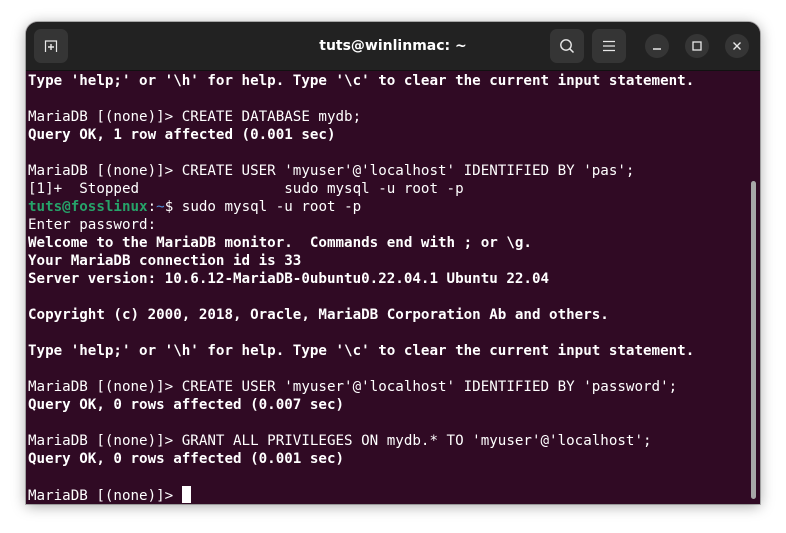 The width and height of the screenshot is (786, 533). I want to click on minimize-icon, so click(657, 49).